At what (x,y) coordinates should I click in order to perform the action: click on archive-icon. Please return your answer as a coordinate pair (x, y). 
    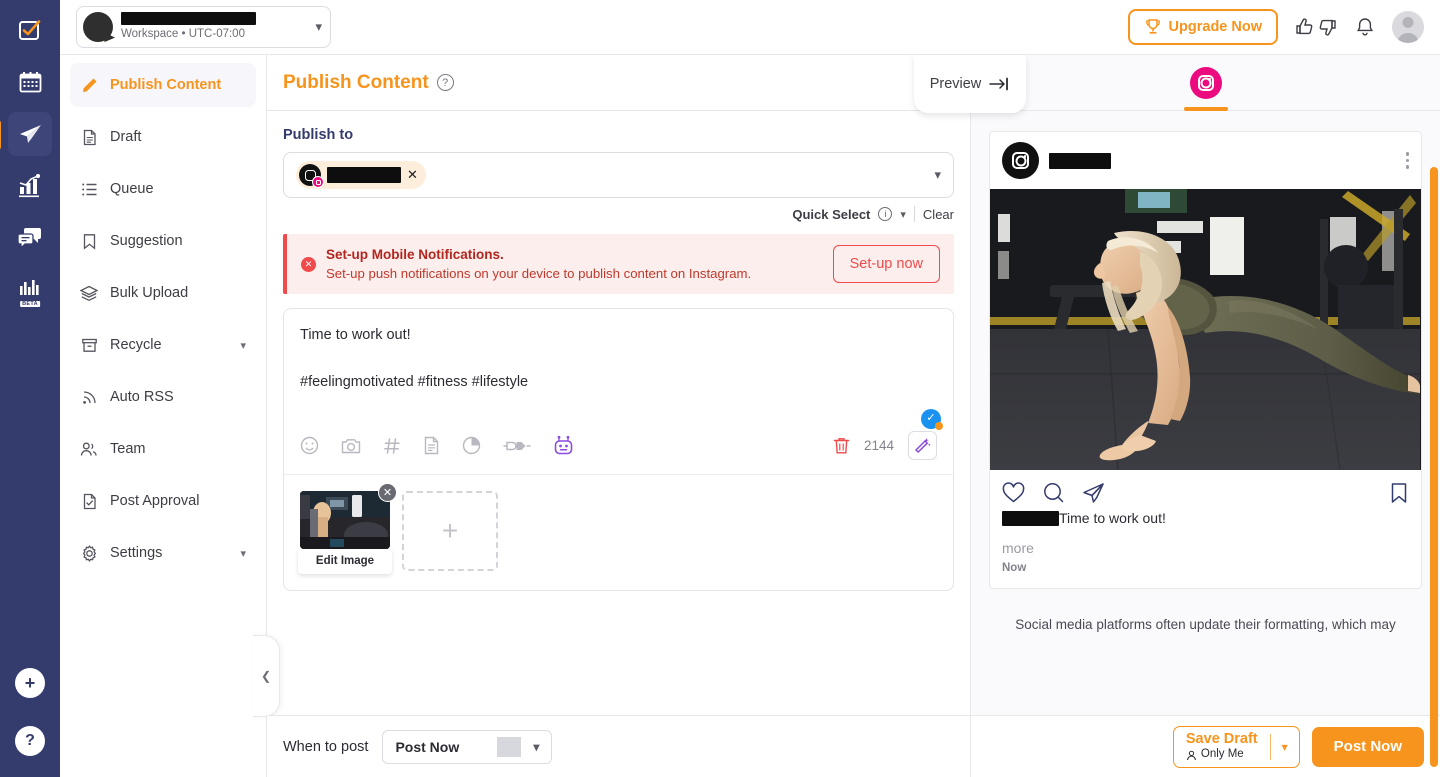
    Looking at the image, I should click on (89, 345).